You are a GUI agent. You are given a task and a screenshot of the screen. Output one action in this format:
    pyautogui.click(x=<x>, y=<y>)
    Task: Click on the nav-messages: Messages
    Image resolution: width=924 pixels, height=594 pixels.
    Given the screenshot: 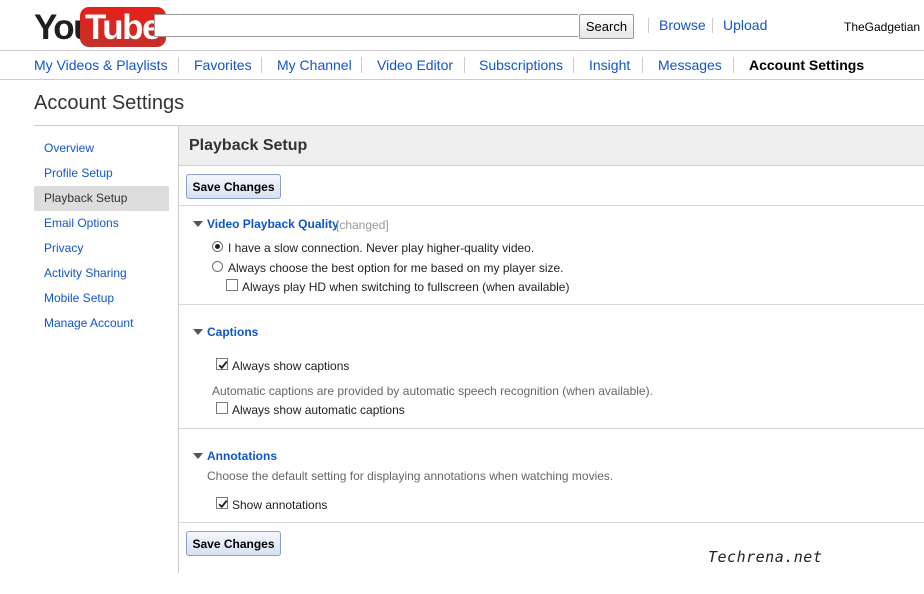 What is the action you would take?
    pyautogui.click(x=690, y=65)
    